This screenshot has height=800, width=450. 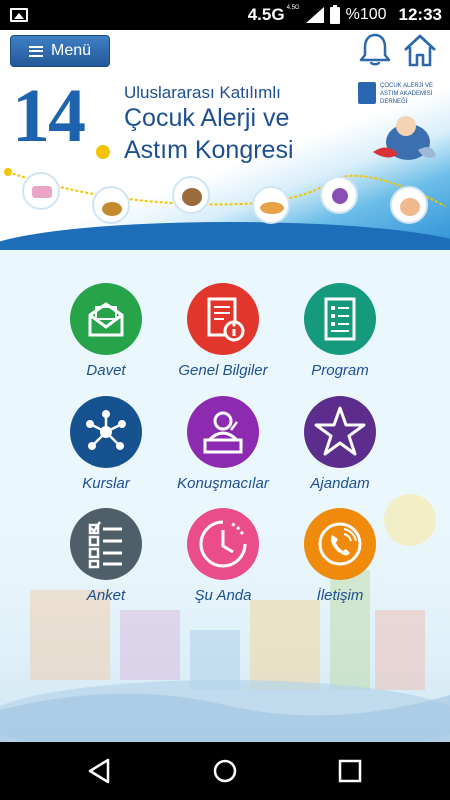 I want to click on menu-item-iletisim: İletişim, so click(x=340, y=558).